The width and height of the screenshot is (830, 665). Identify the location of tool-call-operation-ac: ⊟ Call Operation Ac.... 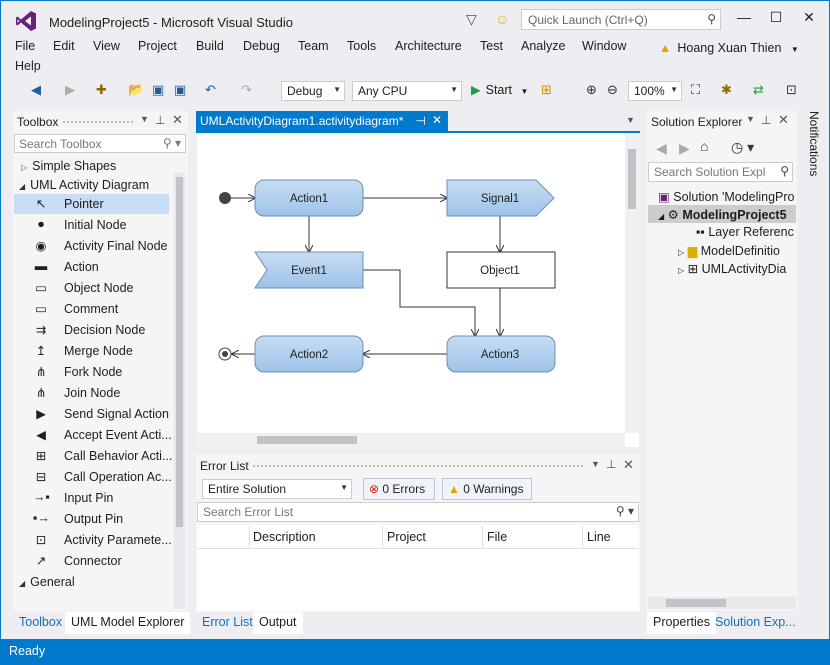
(93, 477).